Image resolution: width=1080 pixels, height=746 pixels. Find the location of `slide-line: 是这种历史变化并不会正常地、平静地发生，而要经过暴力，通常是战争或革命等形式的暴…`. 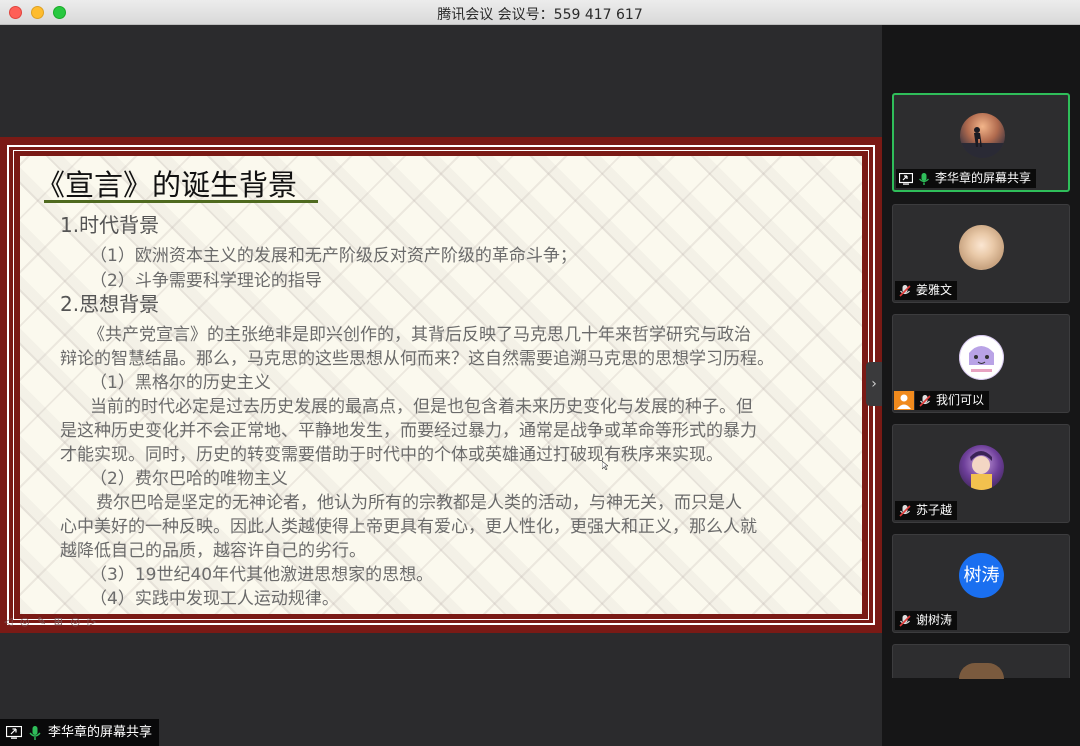

slide-line: 是这种历史变化并不会正常地、平静地发生，而要经过暴力，通常是战争或革命等形式的暴… is located at coordinates (408, 431).